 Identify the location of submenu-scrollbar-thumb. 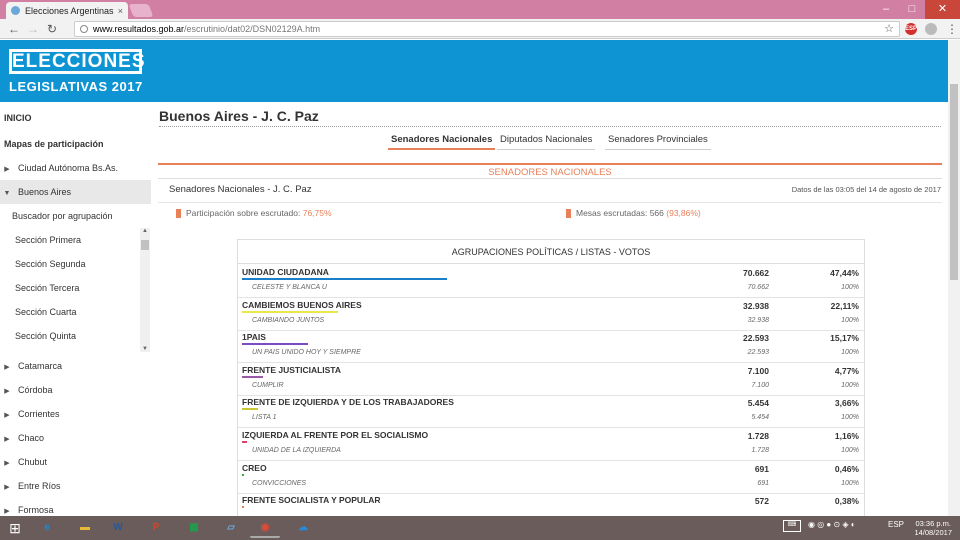
(145, 245).